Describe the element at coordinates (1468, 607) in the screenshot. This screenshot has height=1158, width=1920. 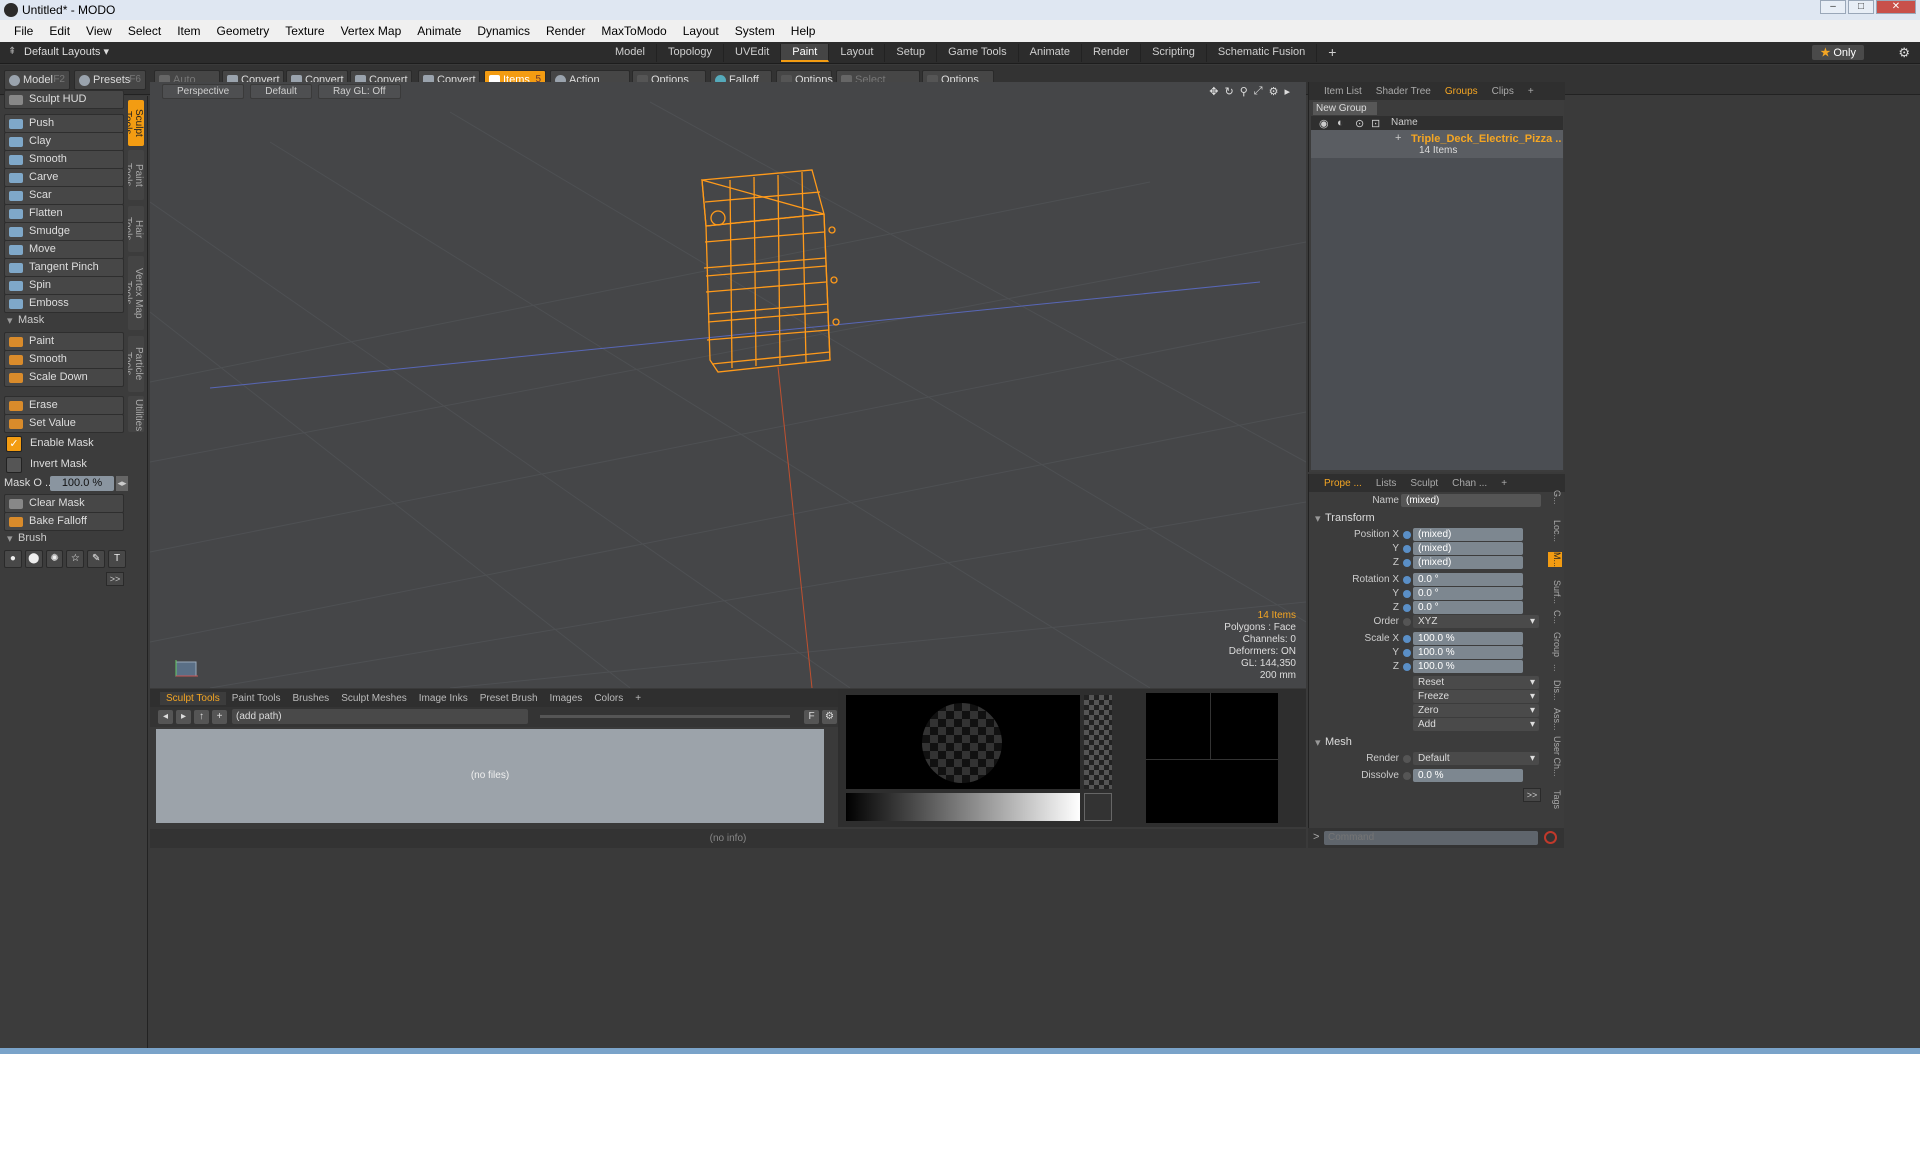
I see `rotation-z-field: 0.0 °` at that location.